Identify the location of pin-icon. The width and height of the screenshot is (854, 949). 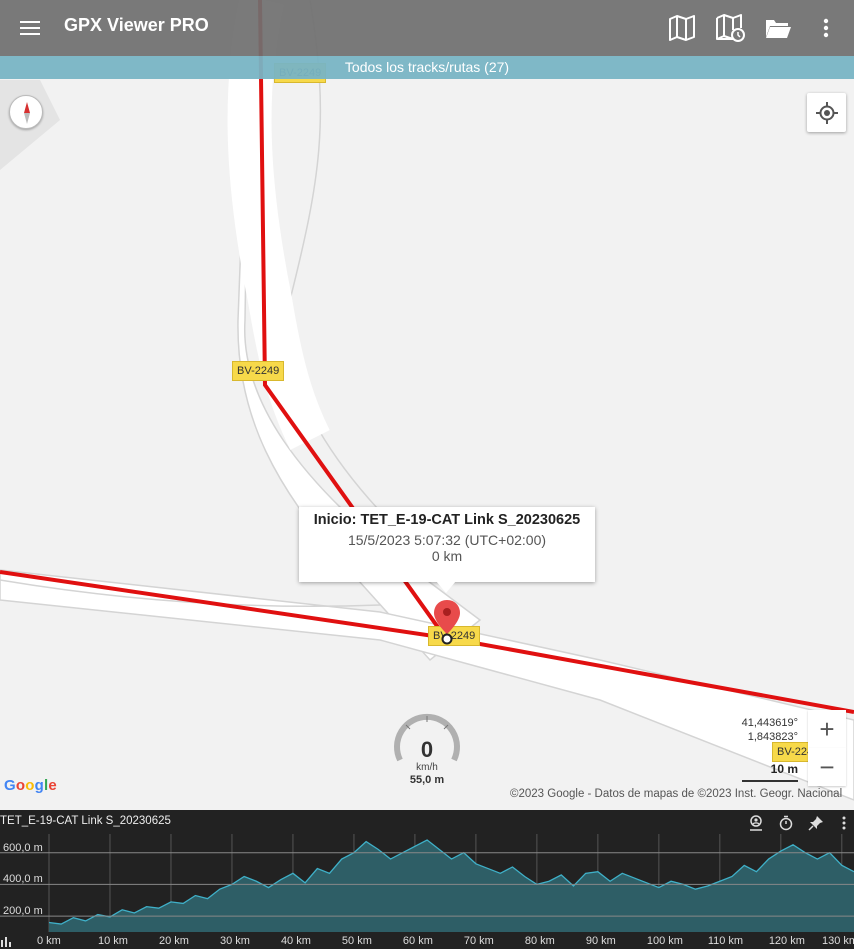
(815, 823).